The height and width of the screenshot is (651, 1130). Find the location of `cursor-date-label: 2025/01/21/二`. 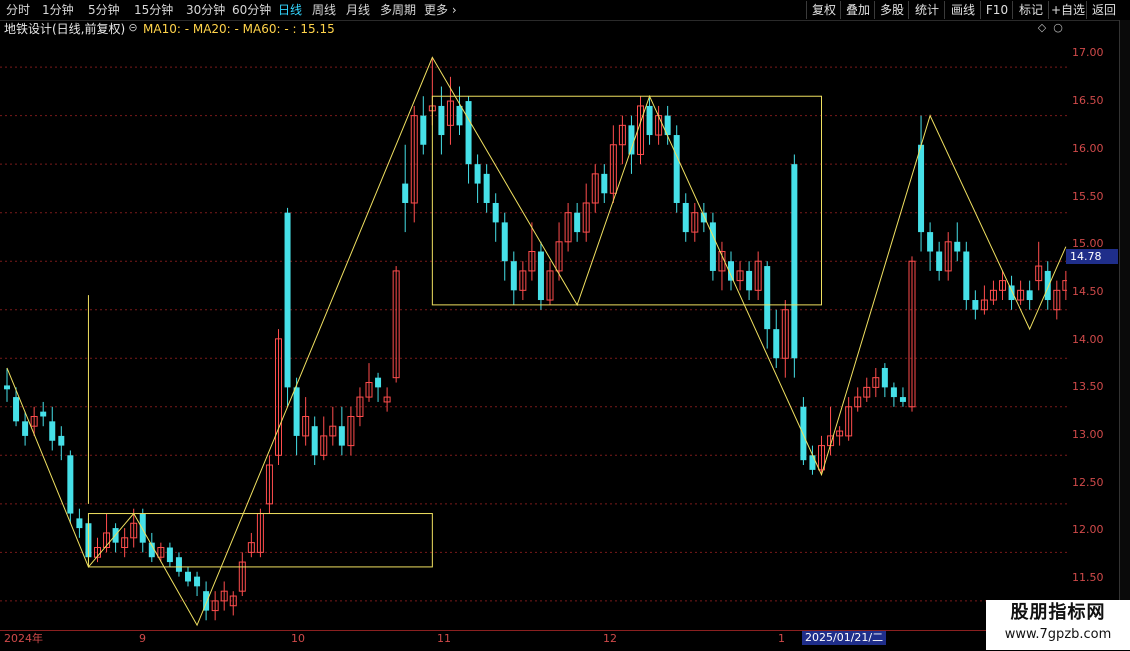

cursor-date-label: 2025/01/21/二 is located at coordinates (844, 638).